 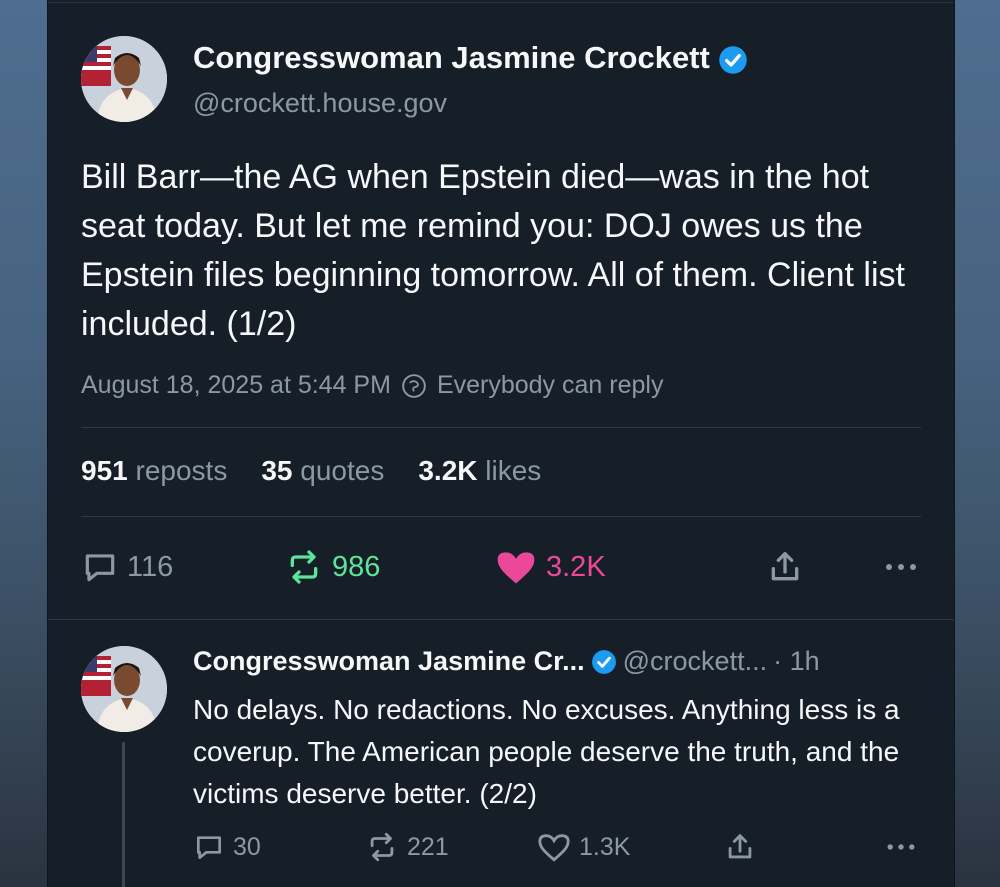 What do you see at coordinates (123, 814) in the screenshot?
I see `thread-line` at bounding box center [123, 814].